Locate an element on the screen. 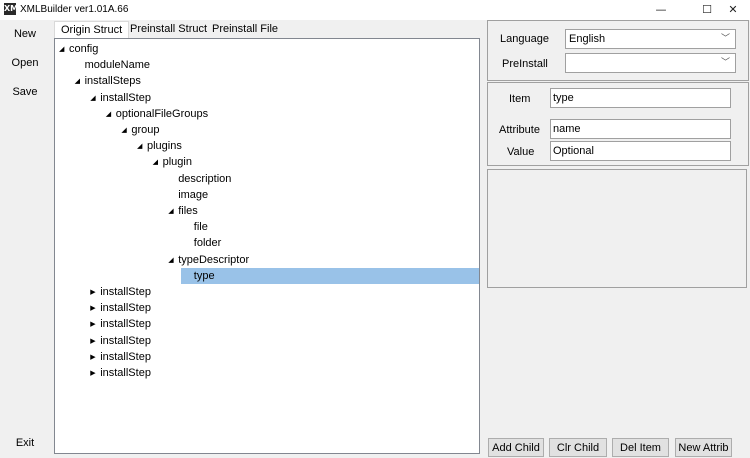 Image resolution: width=750 pixels, height=458 pixels. close-button: ✕ is located at coordinates (733, 10).